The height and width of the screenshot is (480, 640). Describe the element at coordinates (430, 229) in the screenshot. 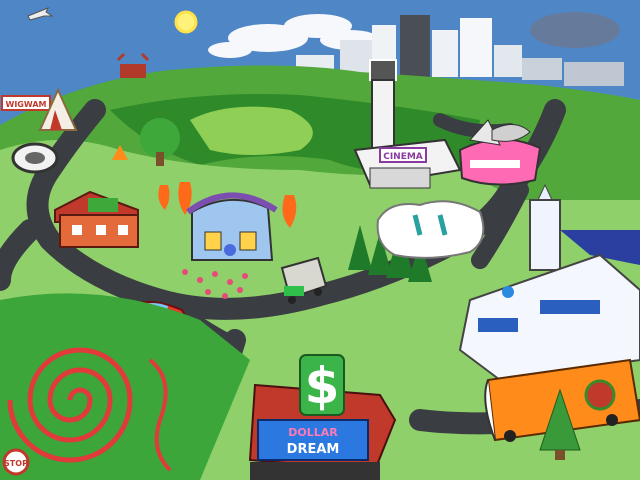

I see `white-dome-building` at that location.